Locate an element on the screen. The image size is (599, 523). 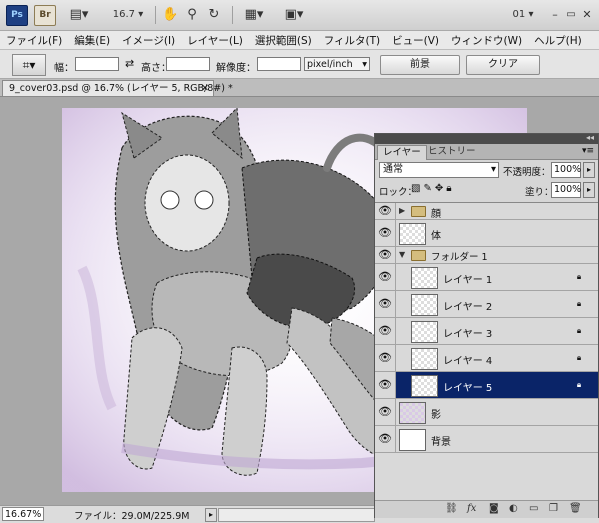
layer-row-layer-3: 👁︎ レイヤー 3 🔒︎ is located at coordinates (486, 331).